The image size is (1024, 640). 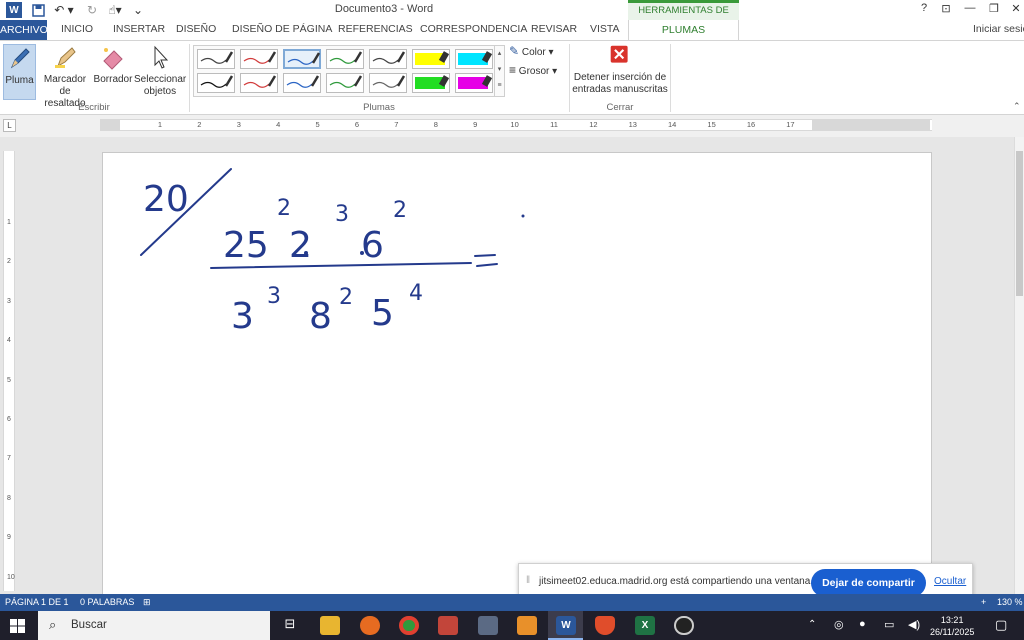 I want to click on ruler-number: 10, so click(x=514, y=124).